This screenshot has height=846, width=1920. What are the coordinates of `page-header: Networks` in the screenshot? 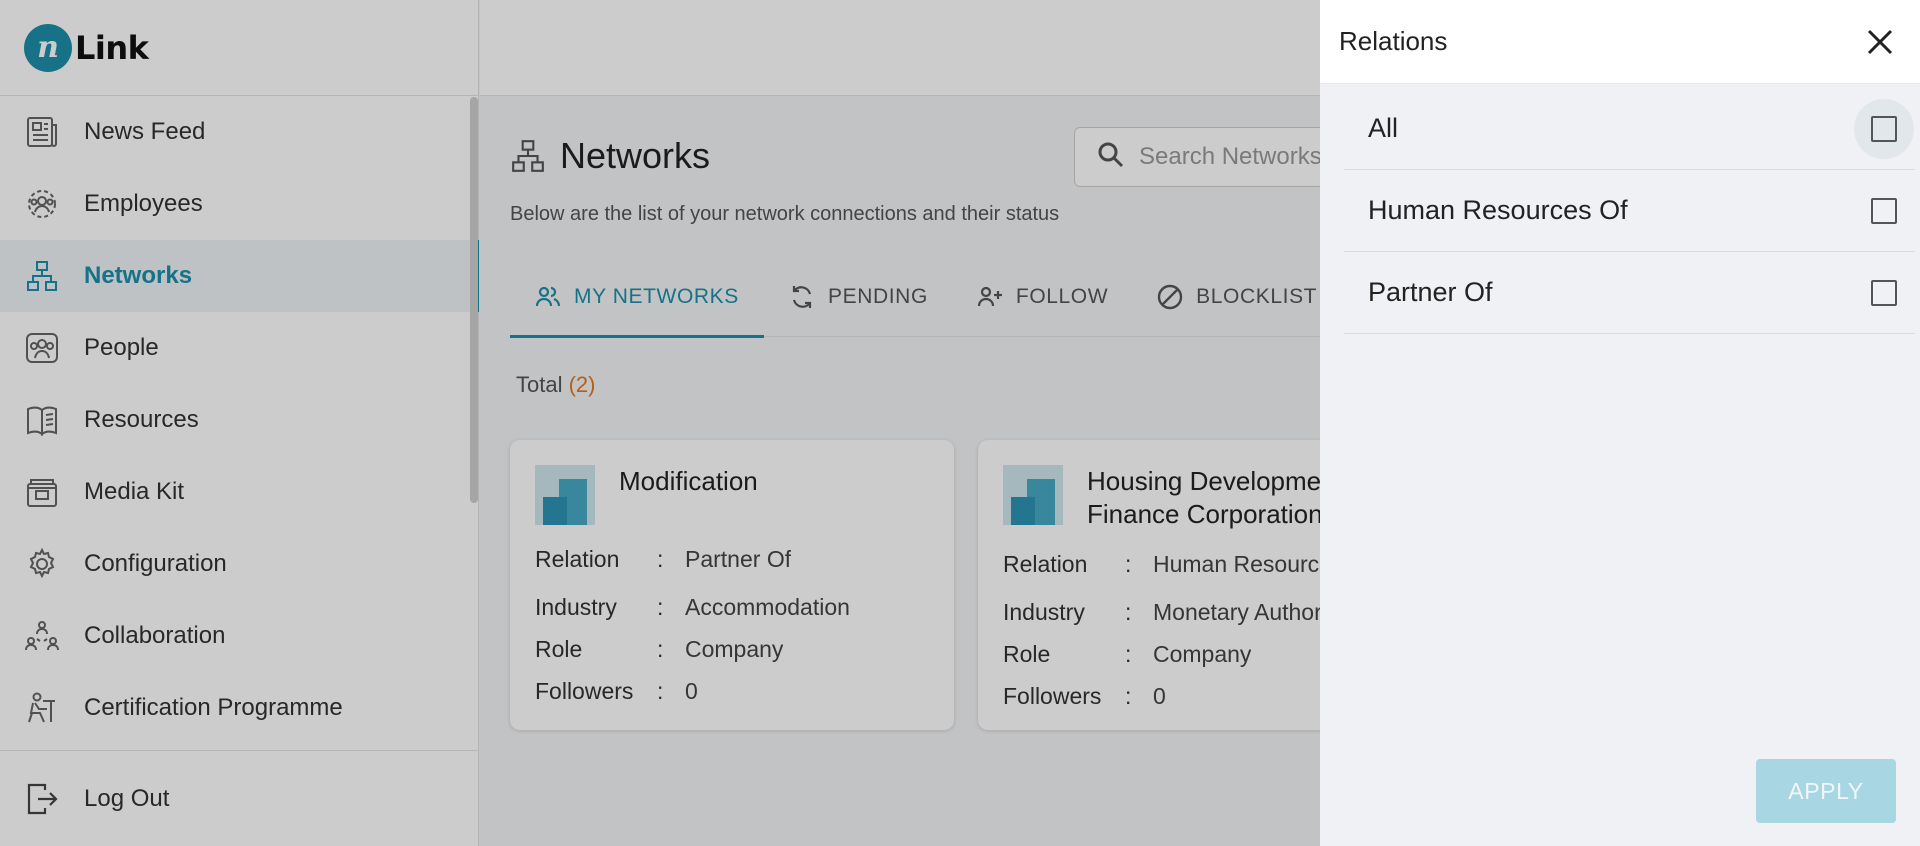 It's located at (610, 156).